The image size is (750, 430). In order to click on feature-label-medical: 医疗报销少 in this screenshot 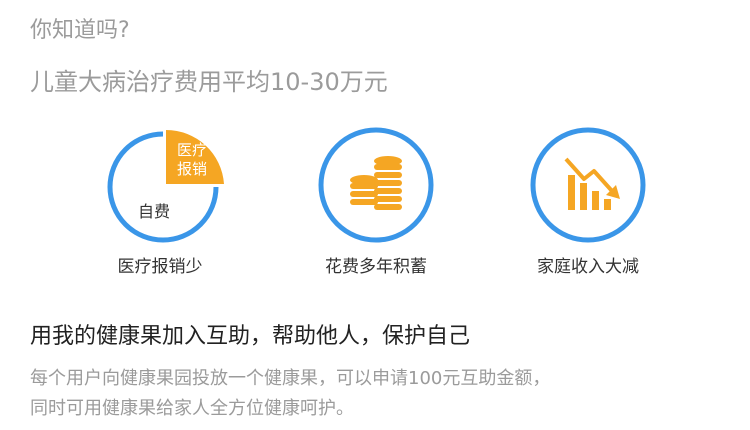, I will do `click(160, 267)`.